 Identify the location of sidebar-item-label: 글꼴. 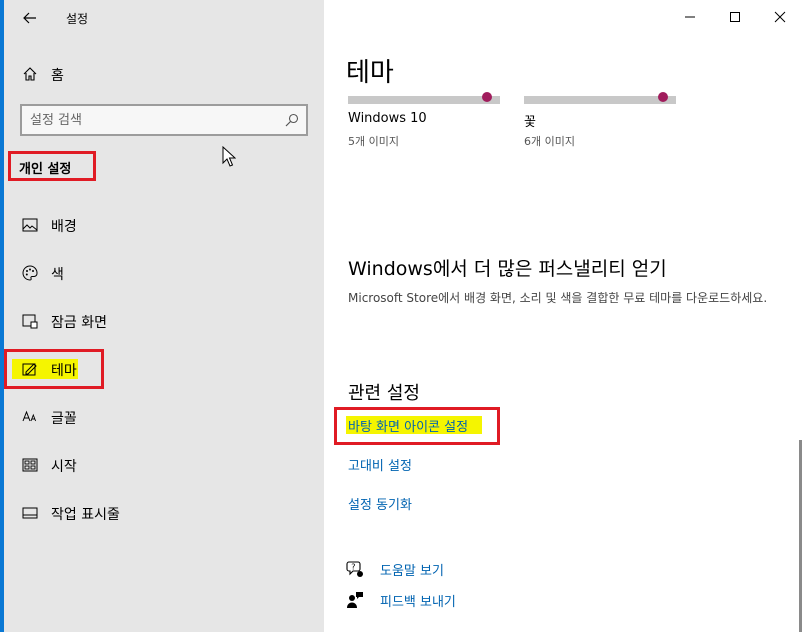
(64, 419).